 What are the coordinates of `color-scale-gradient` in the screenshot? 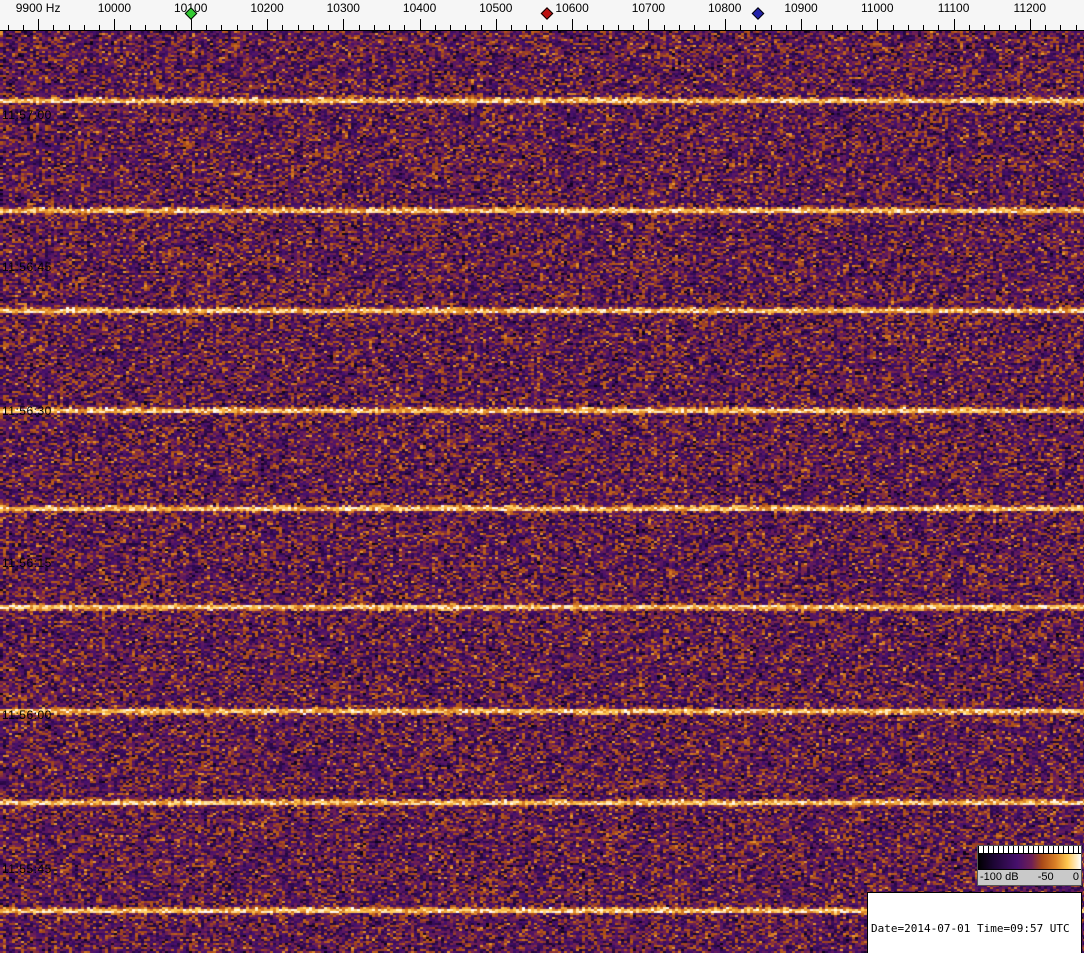 It's located at (1029, 861).